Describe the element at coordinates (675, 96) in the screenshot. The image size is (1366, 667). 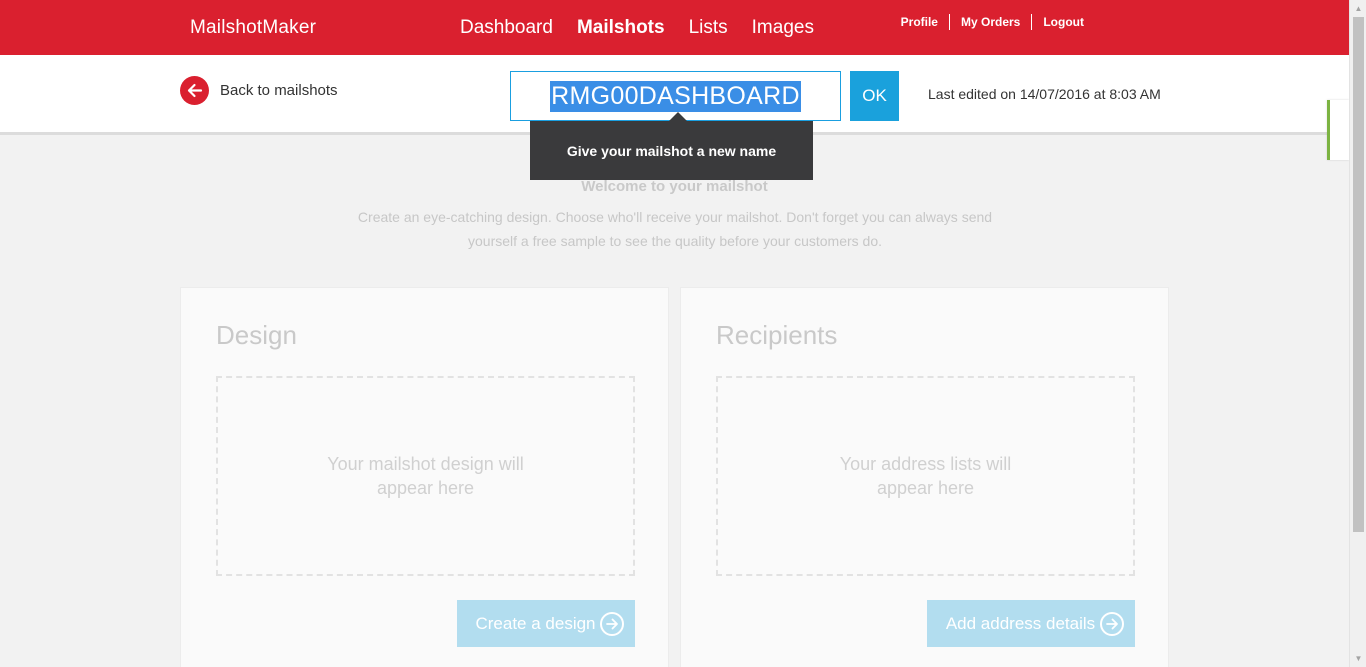
I see `mailshot-name-selected-text: RMG00DASHBOARD` at that location.